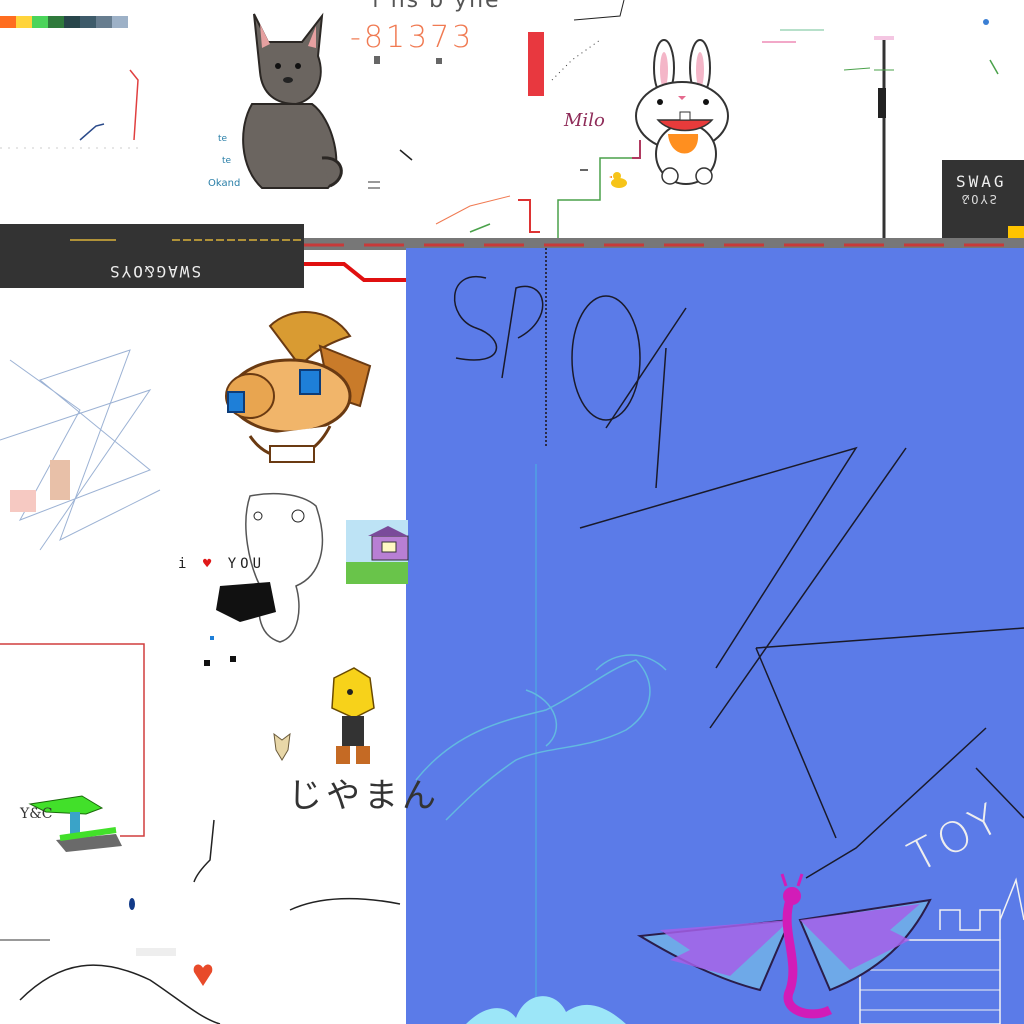 The height and width of the screenshot is (1024, 1024). What do you see at coordinates (980, 199) in the screenshot?
I see `banner-right-subtext: &OYS` at bounding box center [980, 199].